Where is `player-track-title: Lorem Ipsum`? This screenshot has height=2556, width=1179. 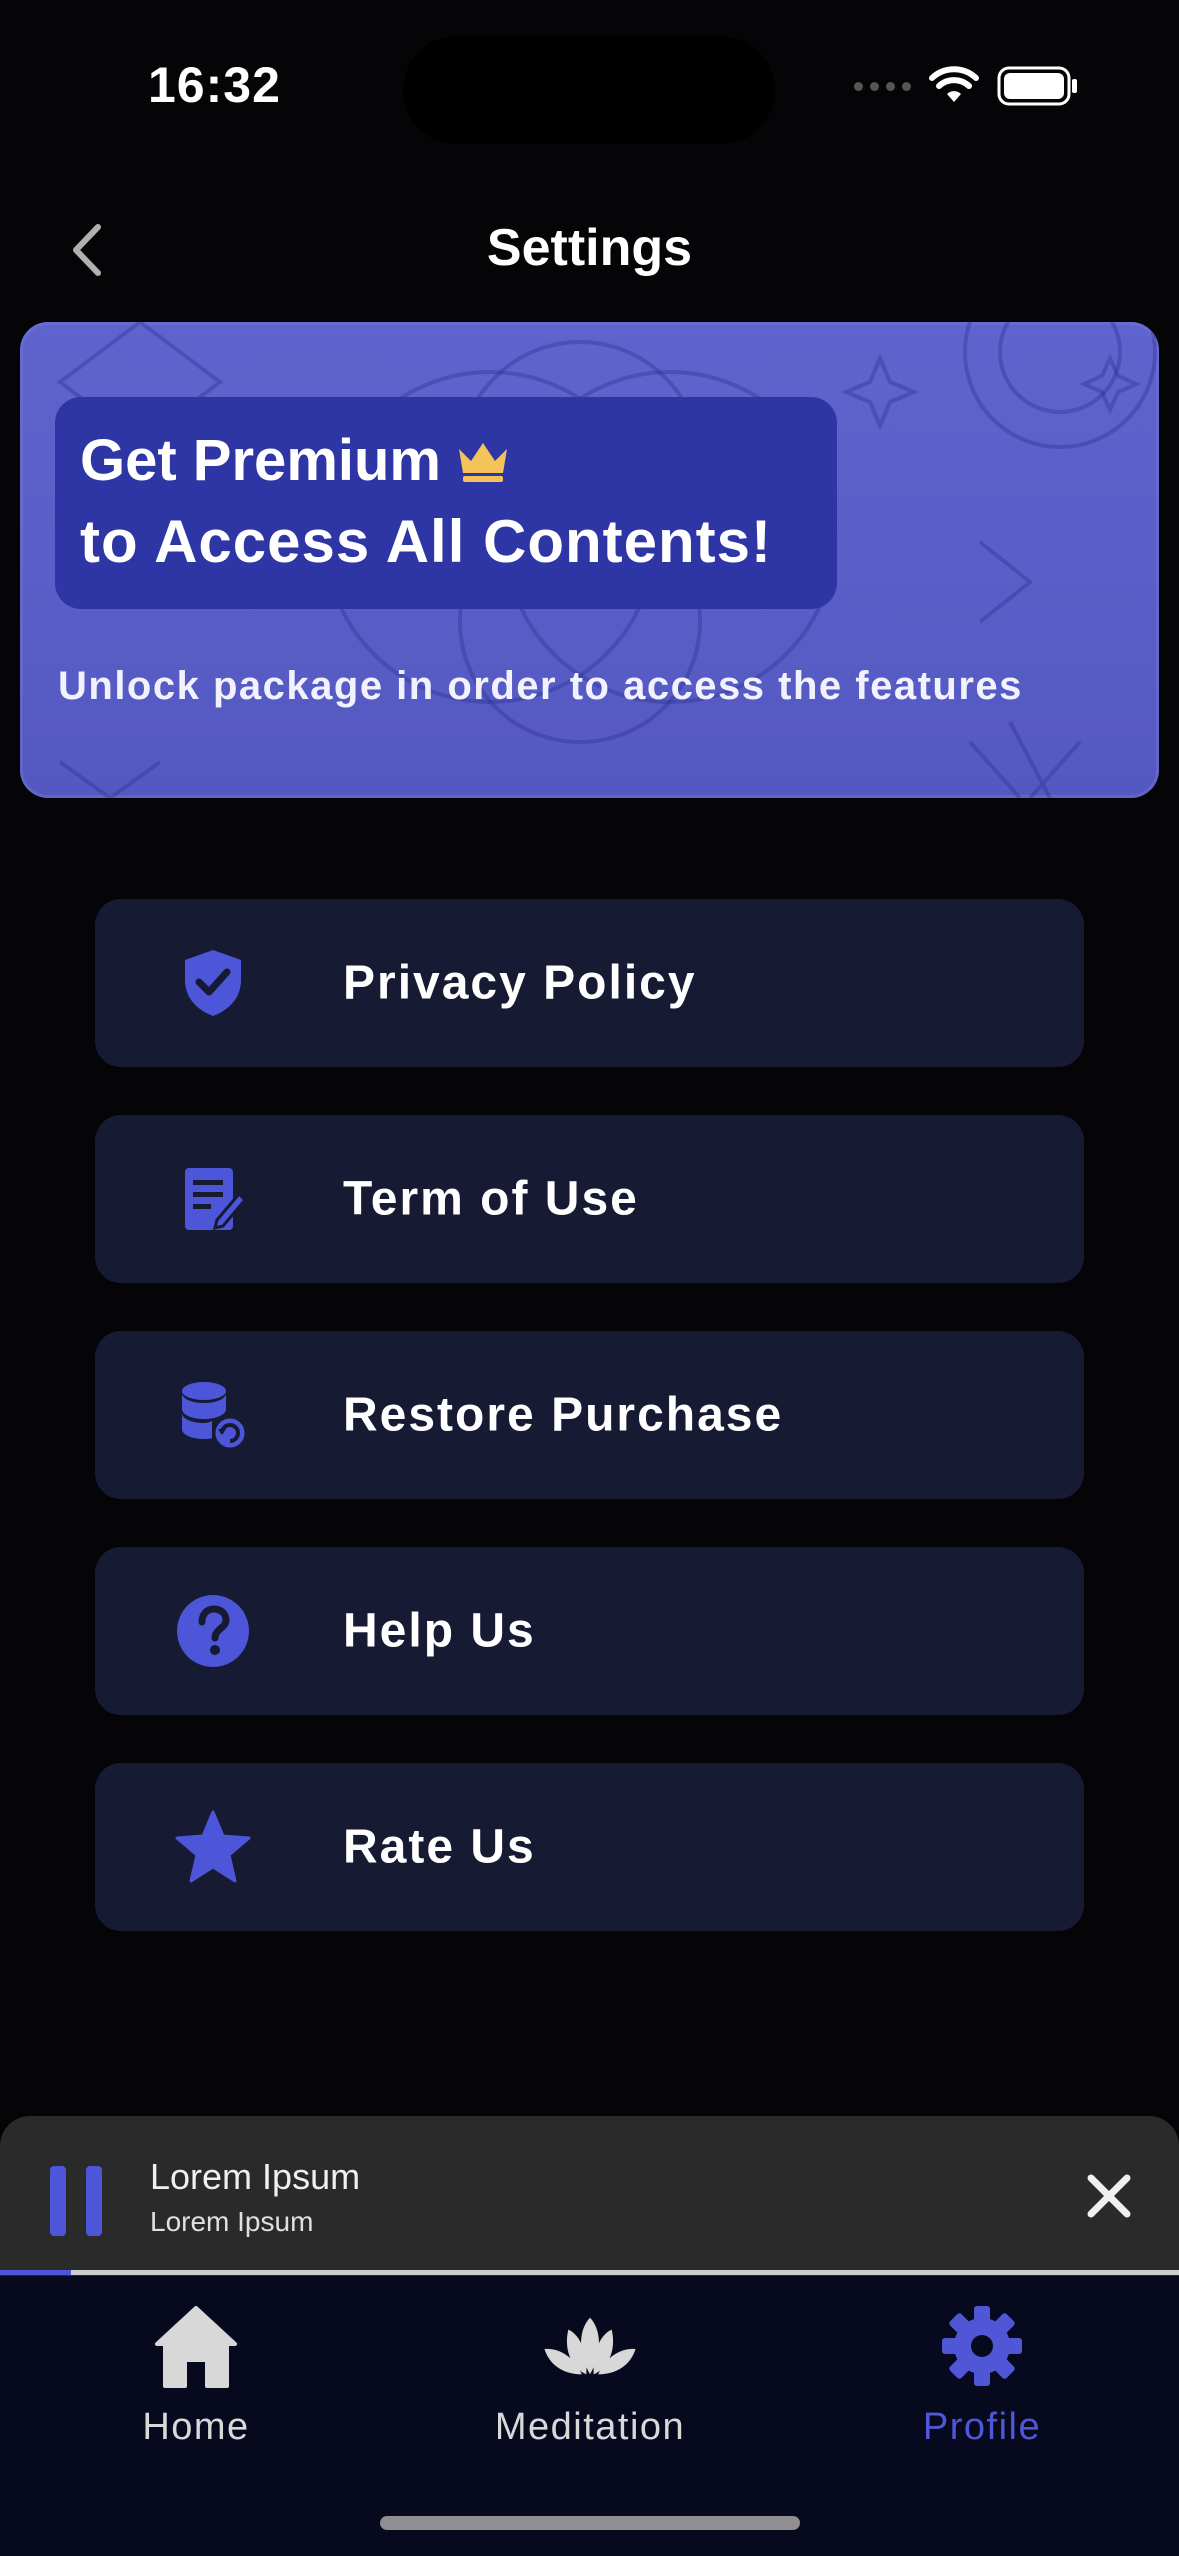
player-track-title: Lorem Ipsum is located at coordinates (255, 2176).